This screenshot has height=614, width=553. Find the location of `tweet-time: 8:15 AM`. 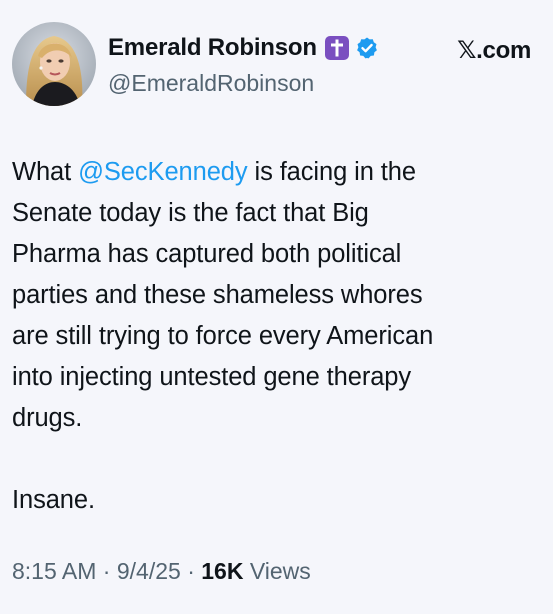

tweet-time: 8:15 AM is located at coordinates (54, 571).